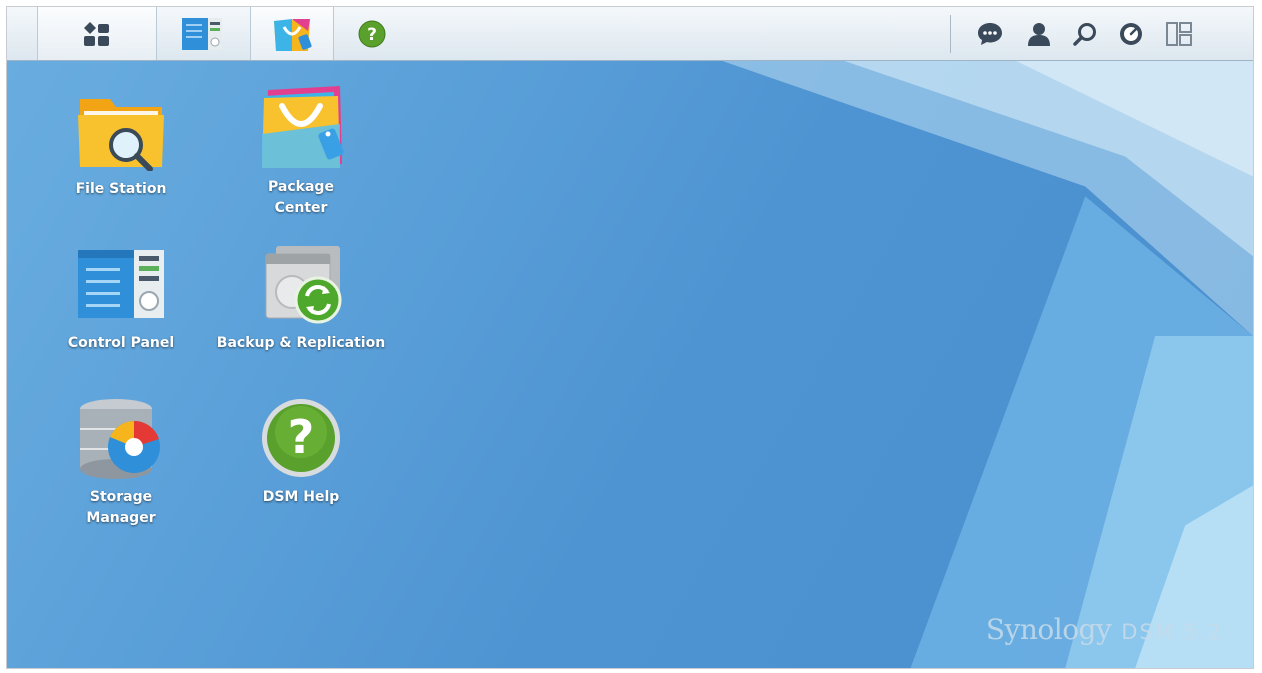  What do you see at coordinates (303, 285) in the screenshot?
I see `backup-replication-icon` at bounding box center [303, 285].